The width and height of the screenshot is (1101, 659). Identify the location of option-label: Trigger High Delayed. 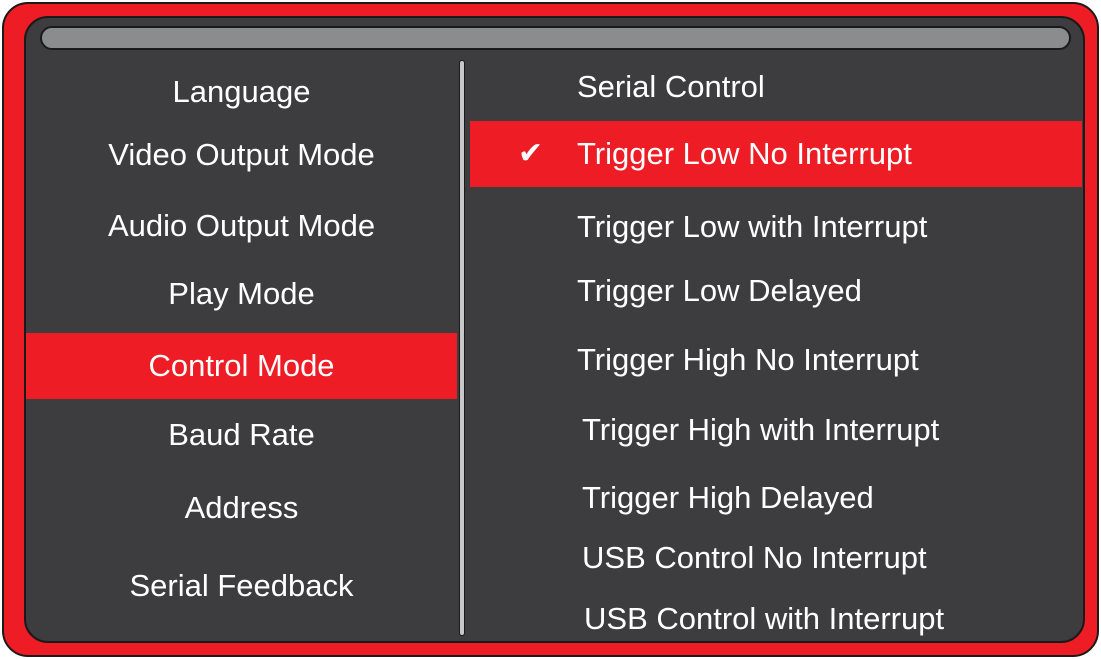
(728, 497).